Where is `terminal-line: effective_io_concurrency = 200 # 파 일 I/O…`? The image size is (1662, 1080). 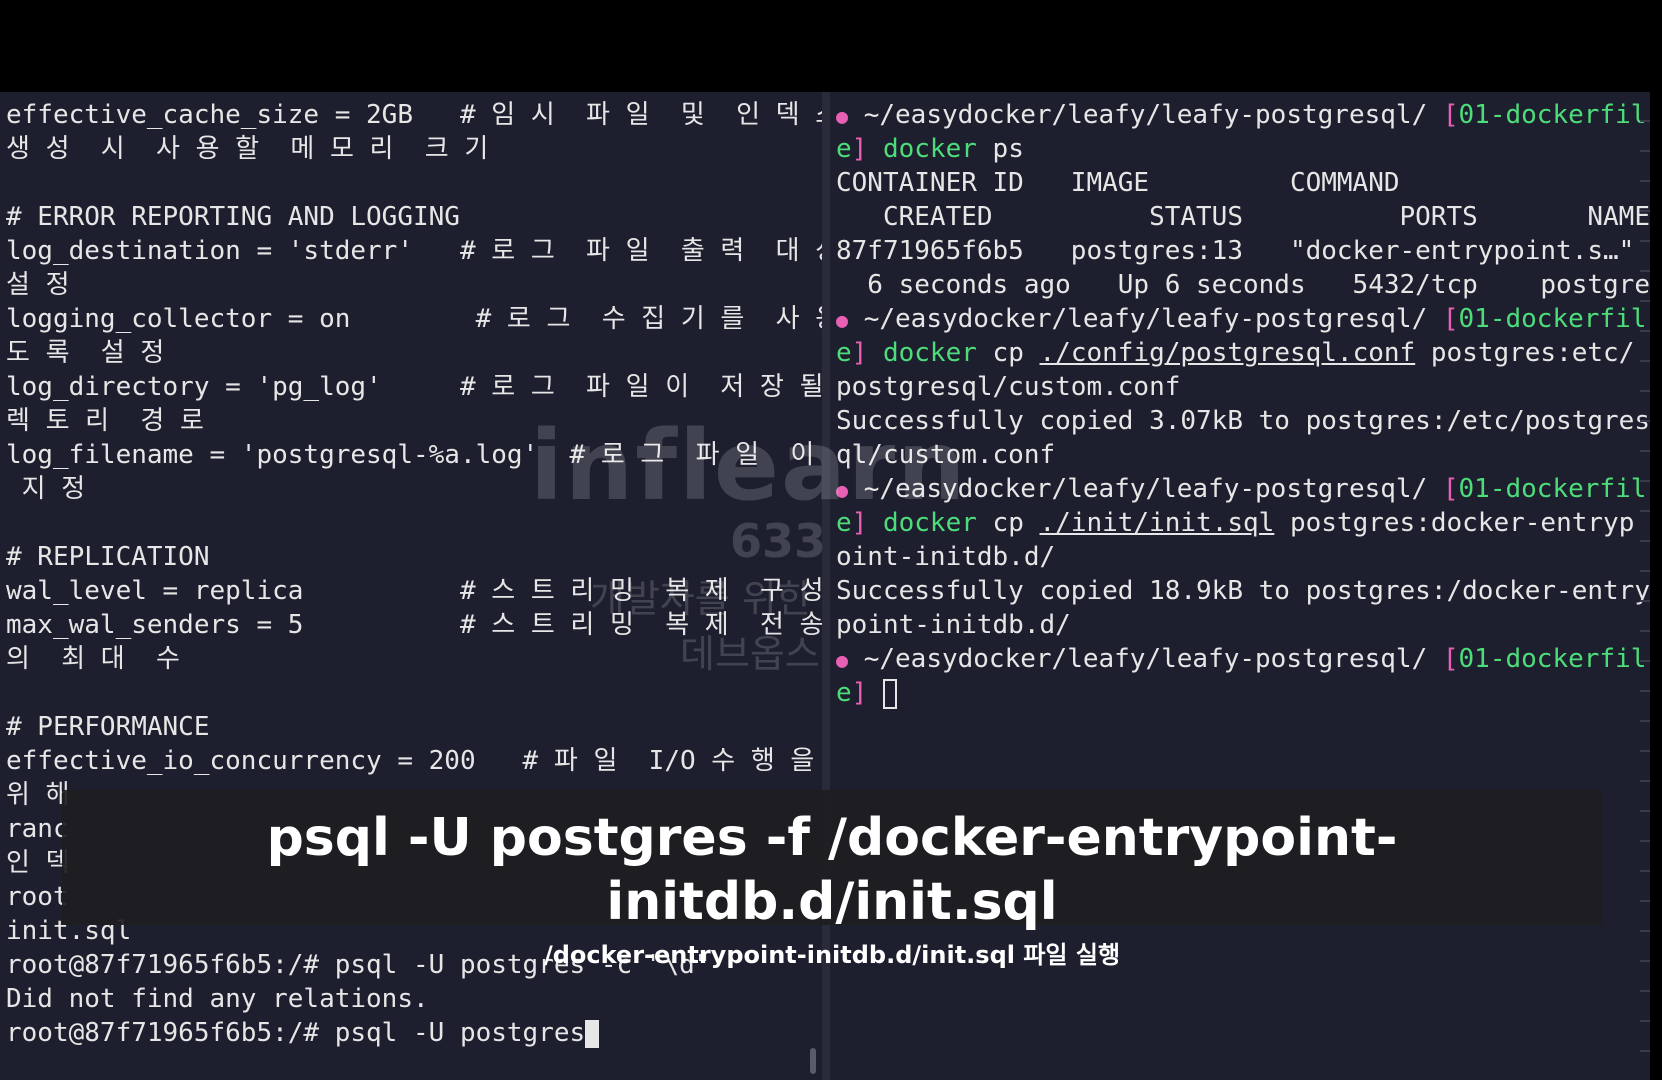 terminal-line: effective_io_concurrency = 200 # 파 일 I/O… is located at coordinates (410, 761).